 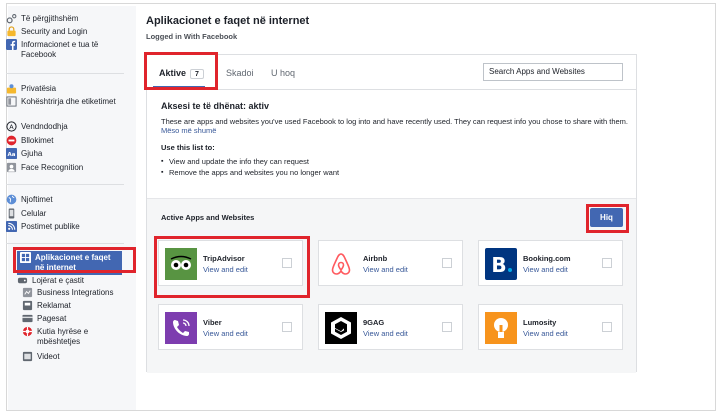 I want to click on sidebar-item-payments: Pagesat, so click(x=74, y=319).